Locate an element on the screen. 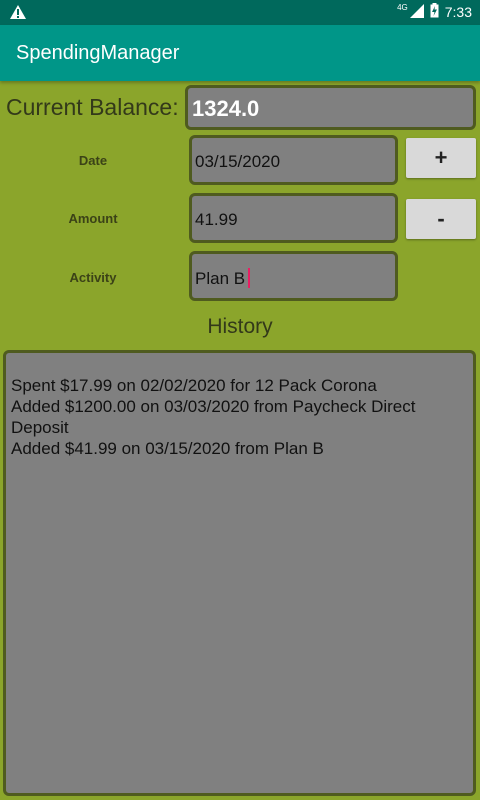  history-item: Added $41.99 on 03/15/2020 from Plan B is located at coordinates (167, 448).